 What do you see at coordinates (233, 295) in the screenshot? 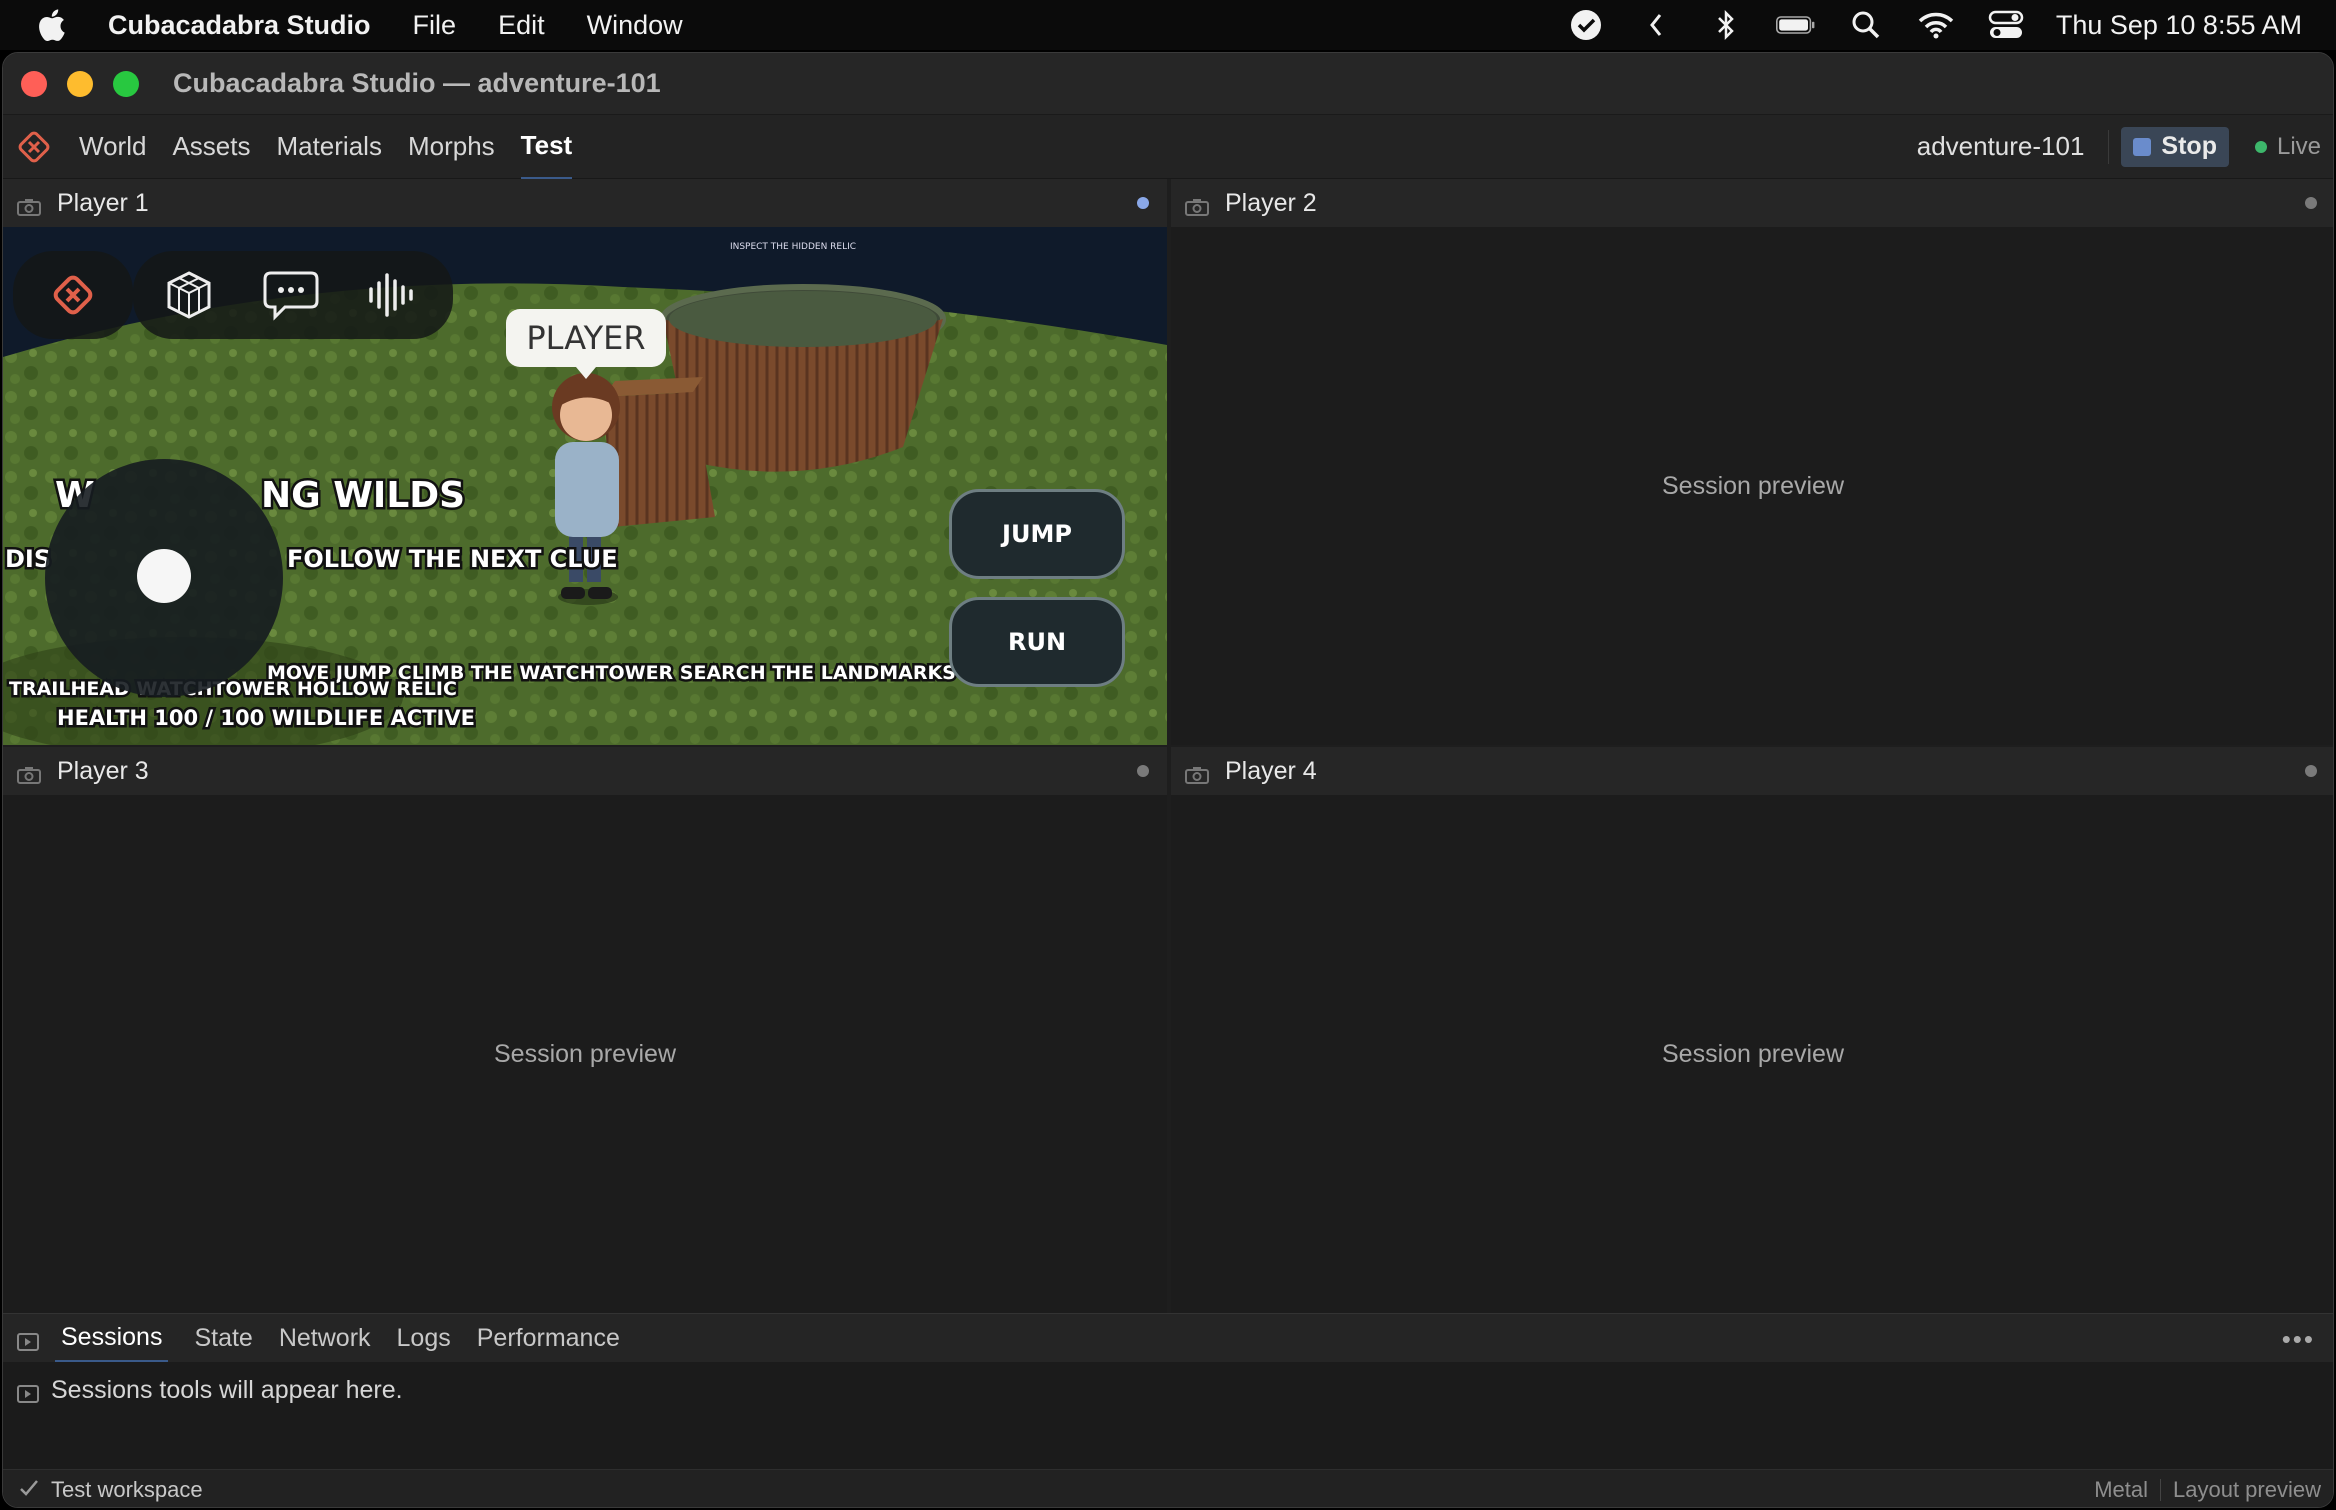
I see `game-hud-toolbar` at bounding box center [233, 295].